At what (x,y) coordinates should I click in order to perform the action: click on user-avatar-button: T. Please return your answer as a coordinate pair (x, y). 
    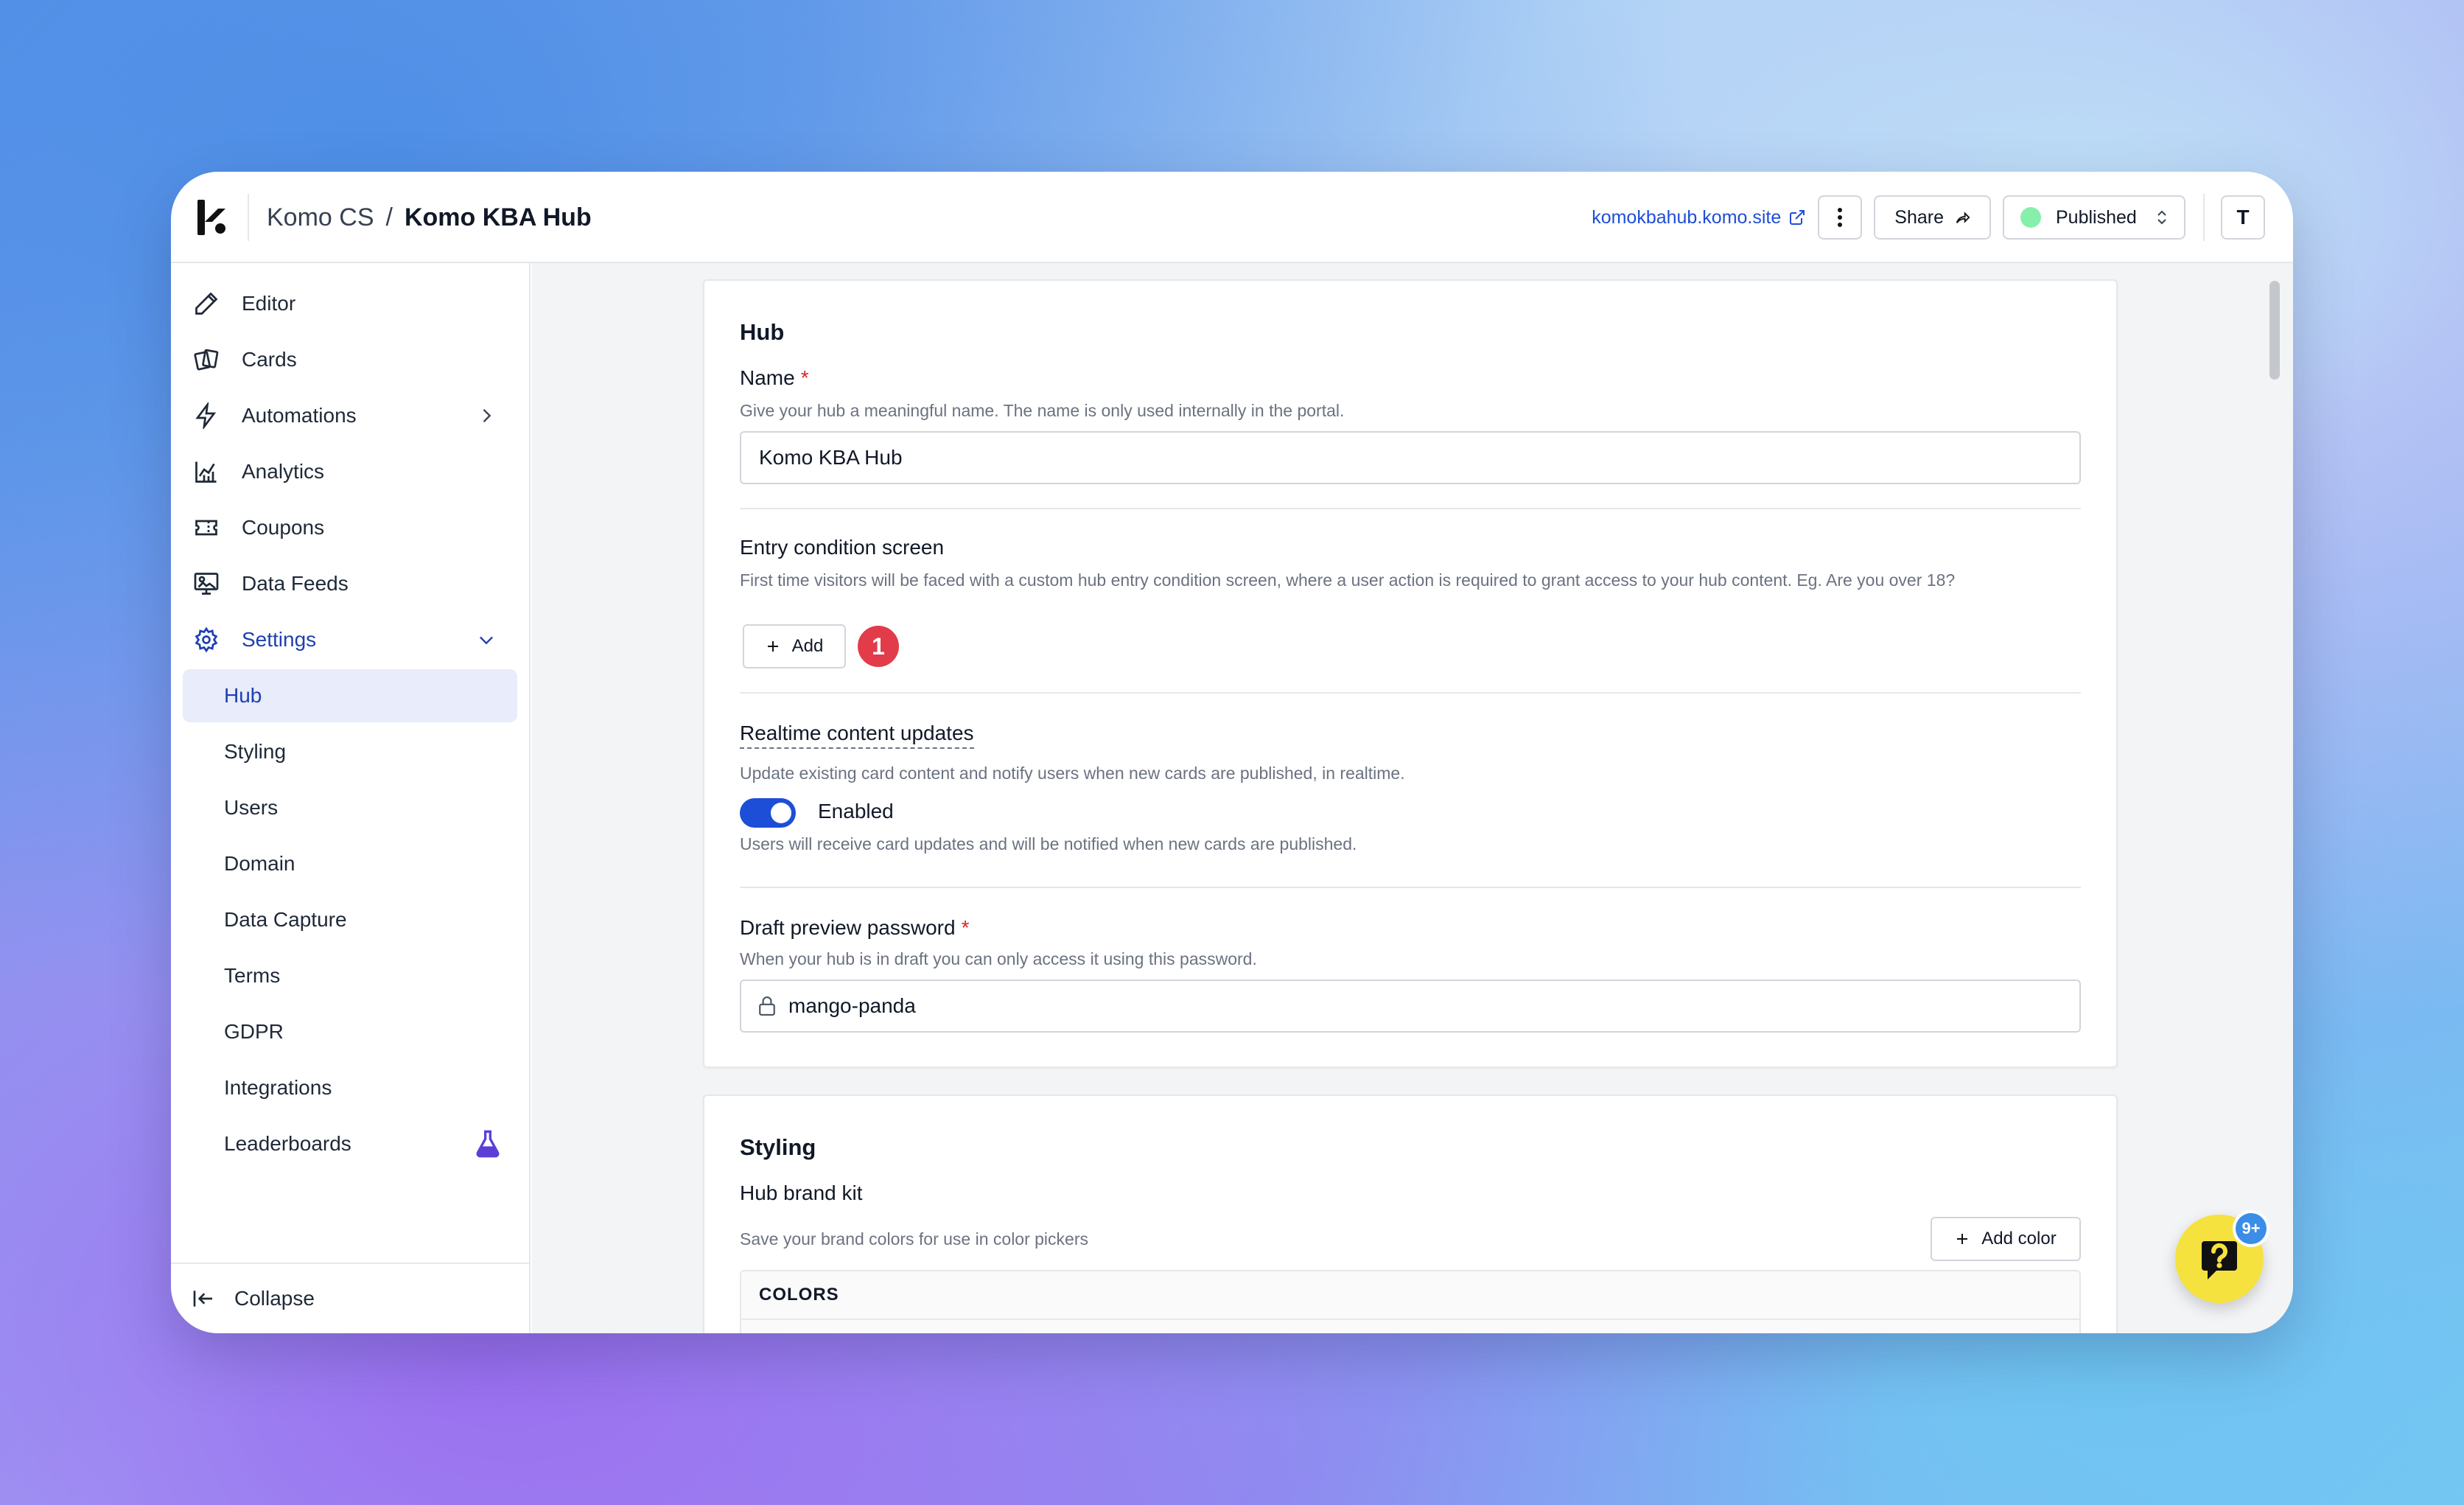
    Looking at the image, I should click on (2243, 217).